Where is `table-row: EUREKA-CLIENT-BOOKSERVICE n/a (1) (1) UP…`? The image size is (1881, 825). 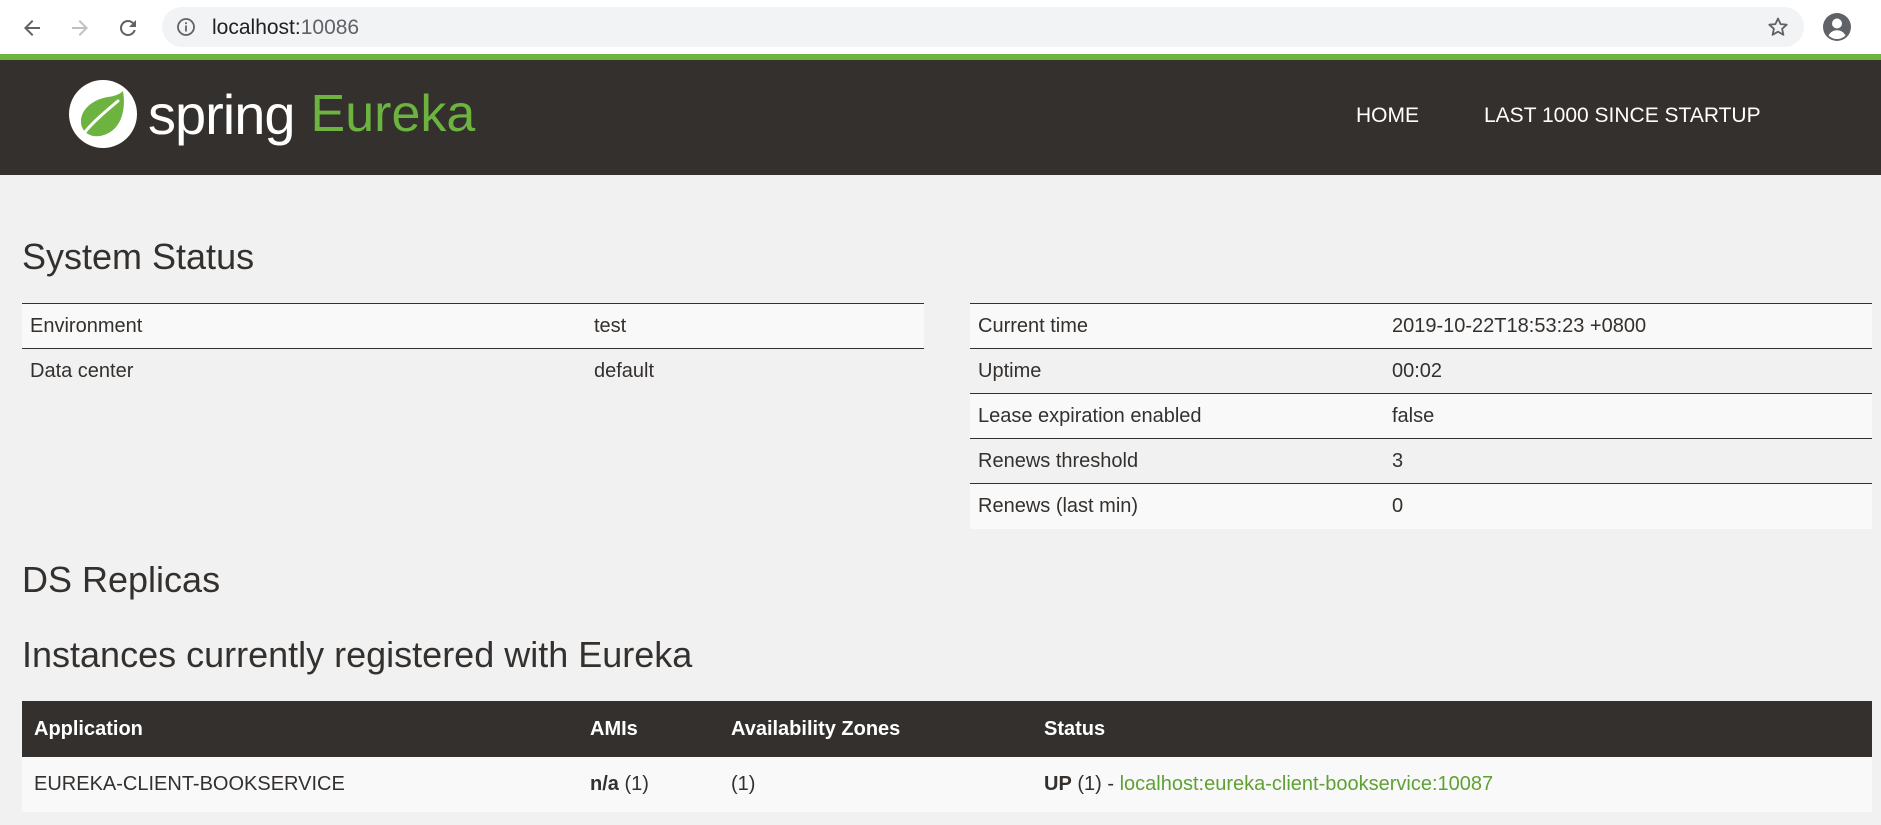 table-row: EUREKA-CLIENT-BOOKSERVICE n/a (1) (1) UP… is located at coordinates (947, 784).